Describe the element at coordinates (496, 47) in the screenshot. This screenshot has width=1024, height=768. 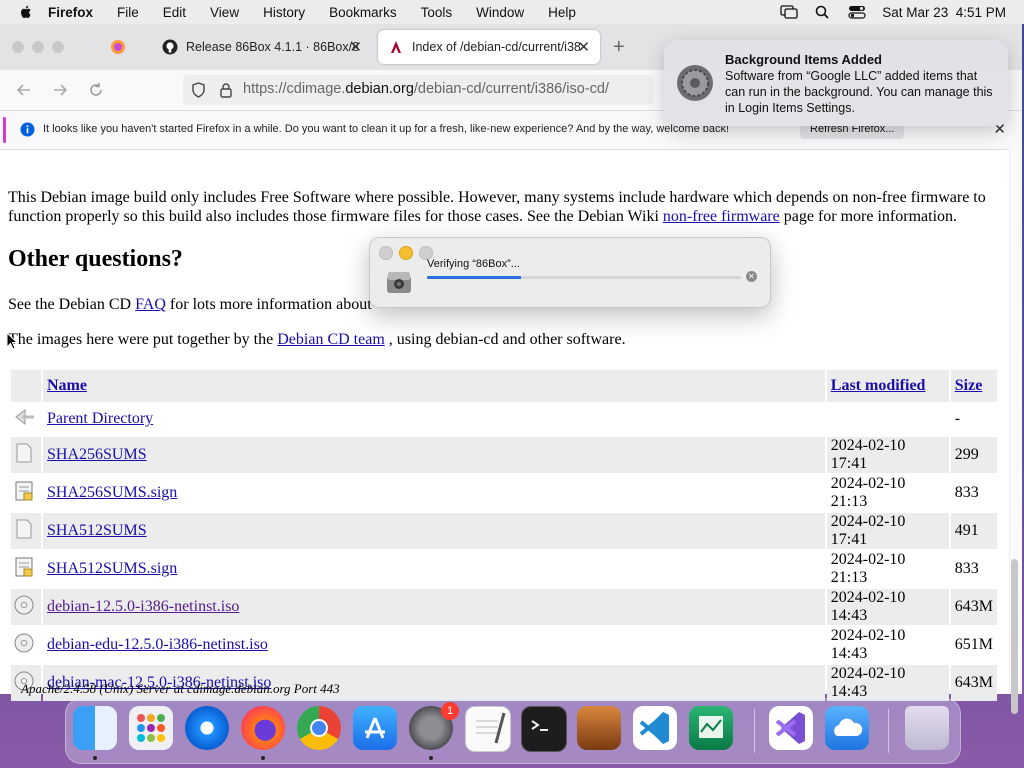
I see `tab-debian-title: Index of /debian-cd/current/i38` at that location.